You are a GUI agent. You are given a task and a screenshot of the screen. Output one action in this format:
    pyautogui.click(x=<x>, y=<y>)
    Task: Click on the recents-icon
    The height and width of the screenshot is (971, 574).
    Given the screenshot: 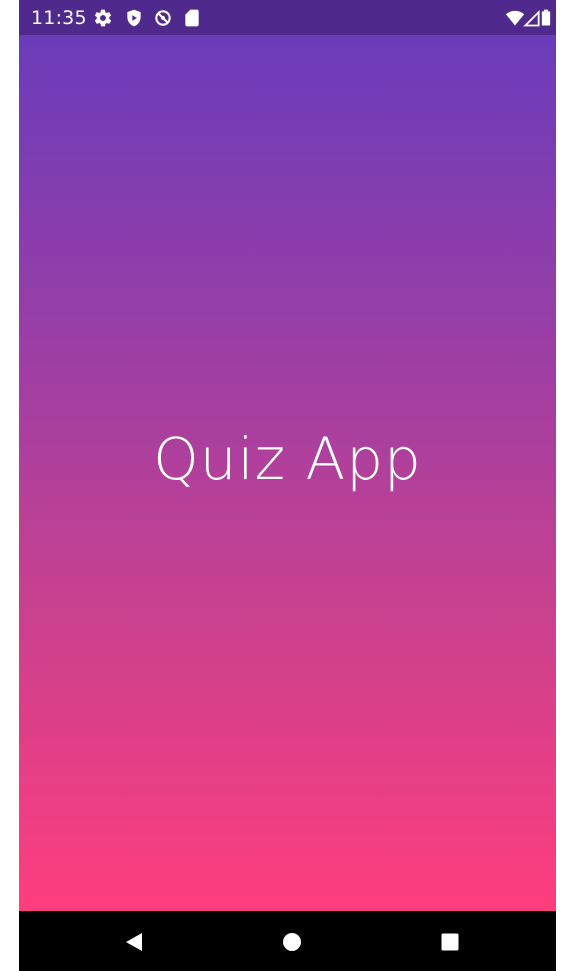 What is the action you would take?
    pyautogui.click(x=450, y=942)
    